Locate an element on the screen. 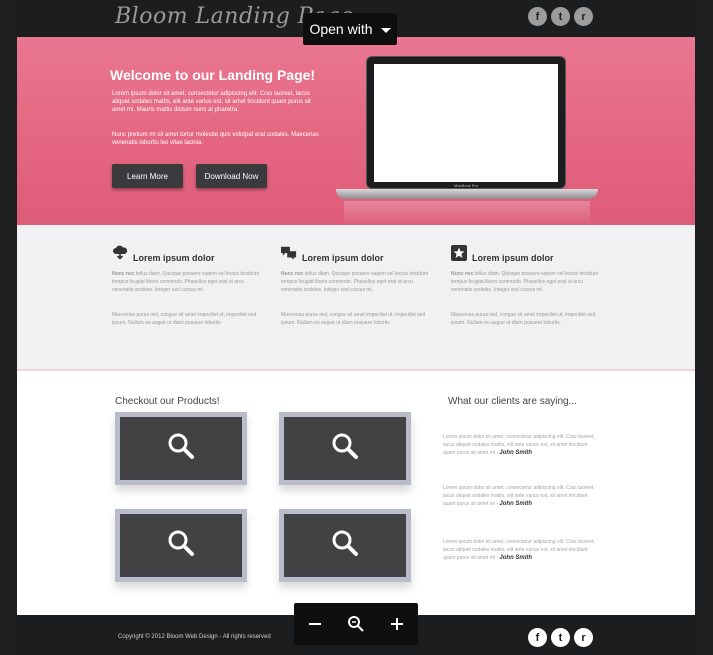 This screenshot has width=713, height=655. download-now-button: Download Now is located at coordinates (231, 176).